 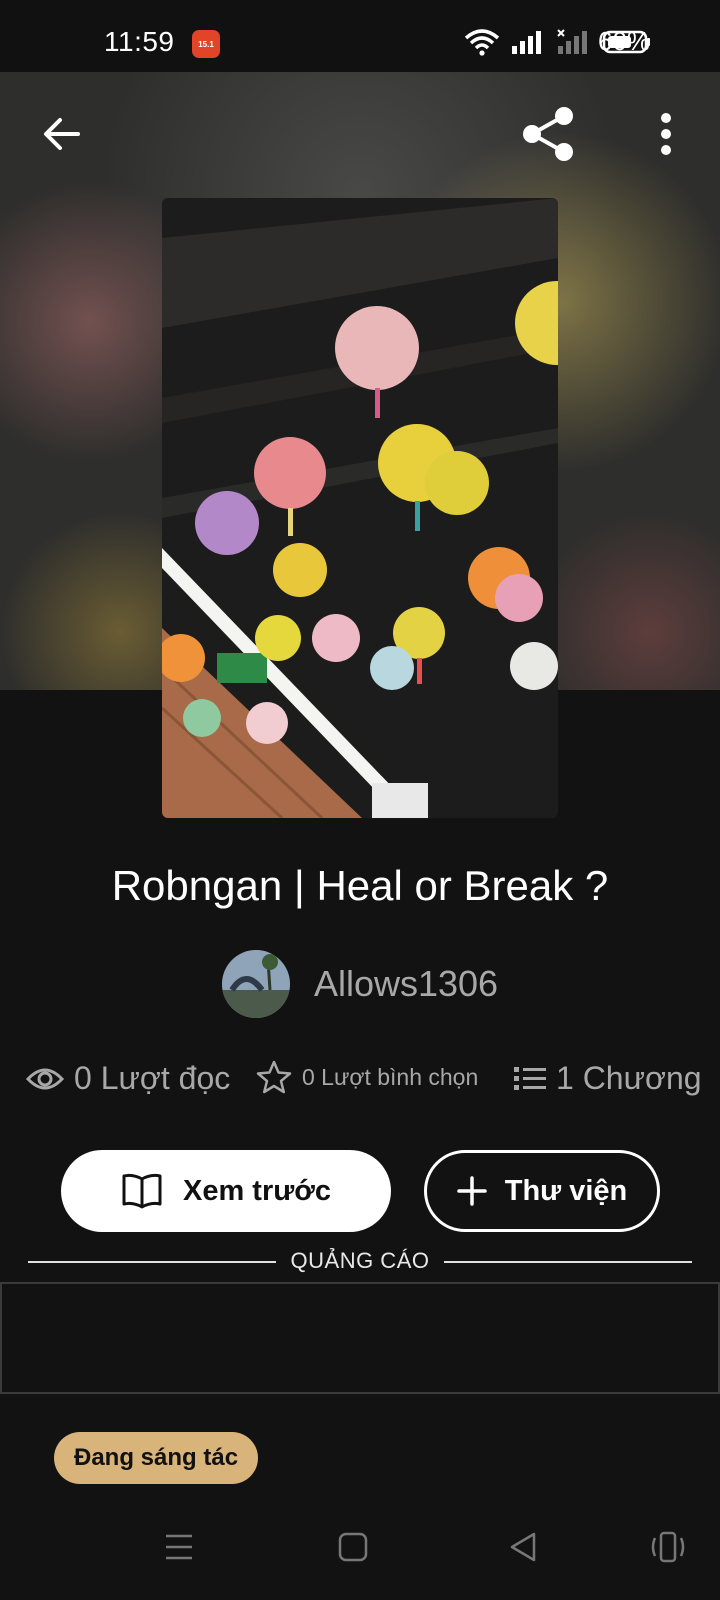 What do you see at coordinates (142, 1191) in the screenshot?
I see `book-open-icon` at bounding box center [142, 1191].